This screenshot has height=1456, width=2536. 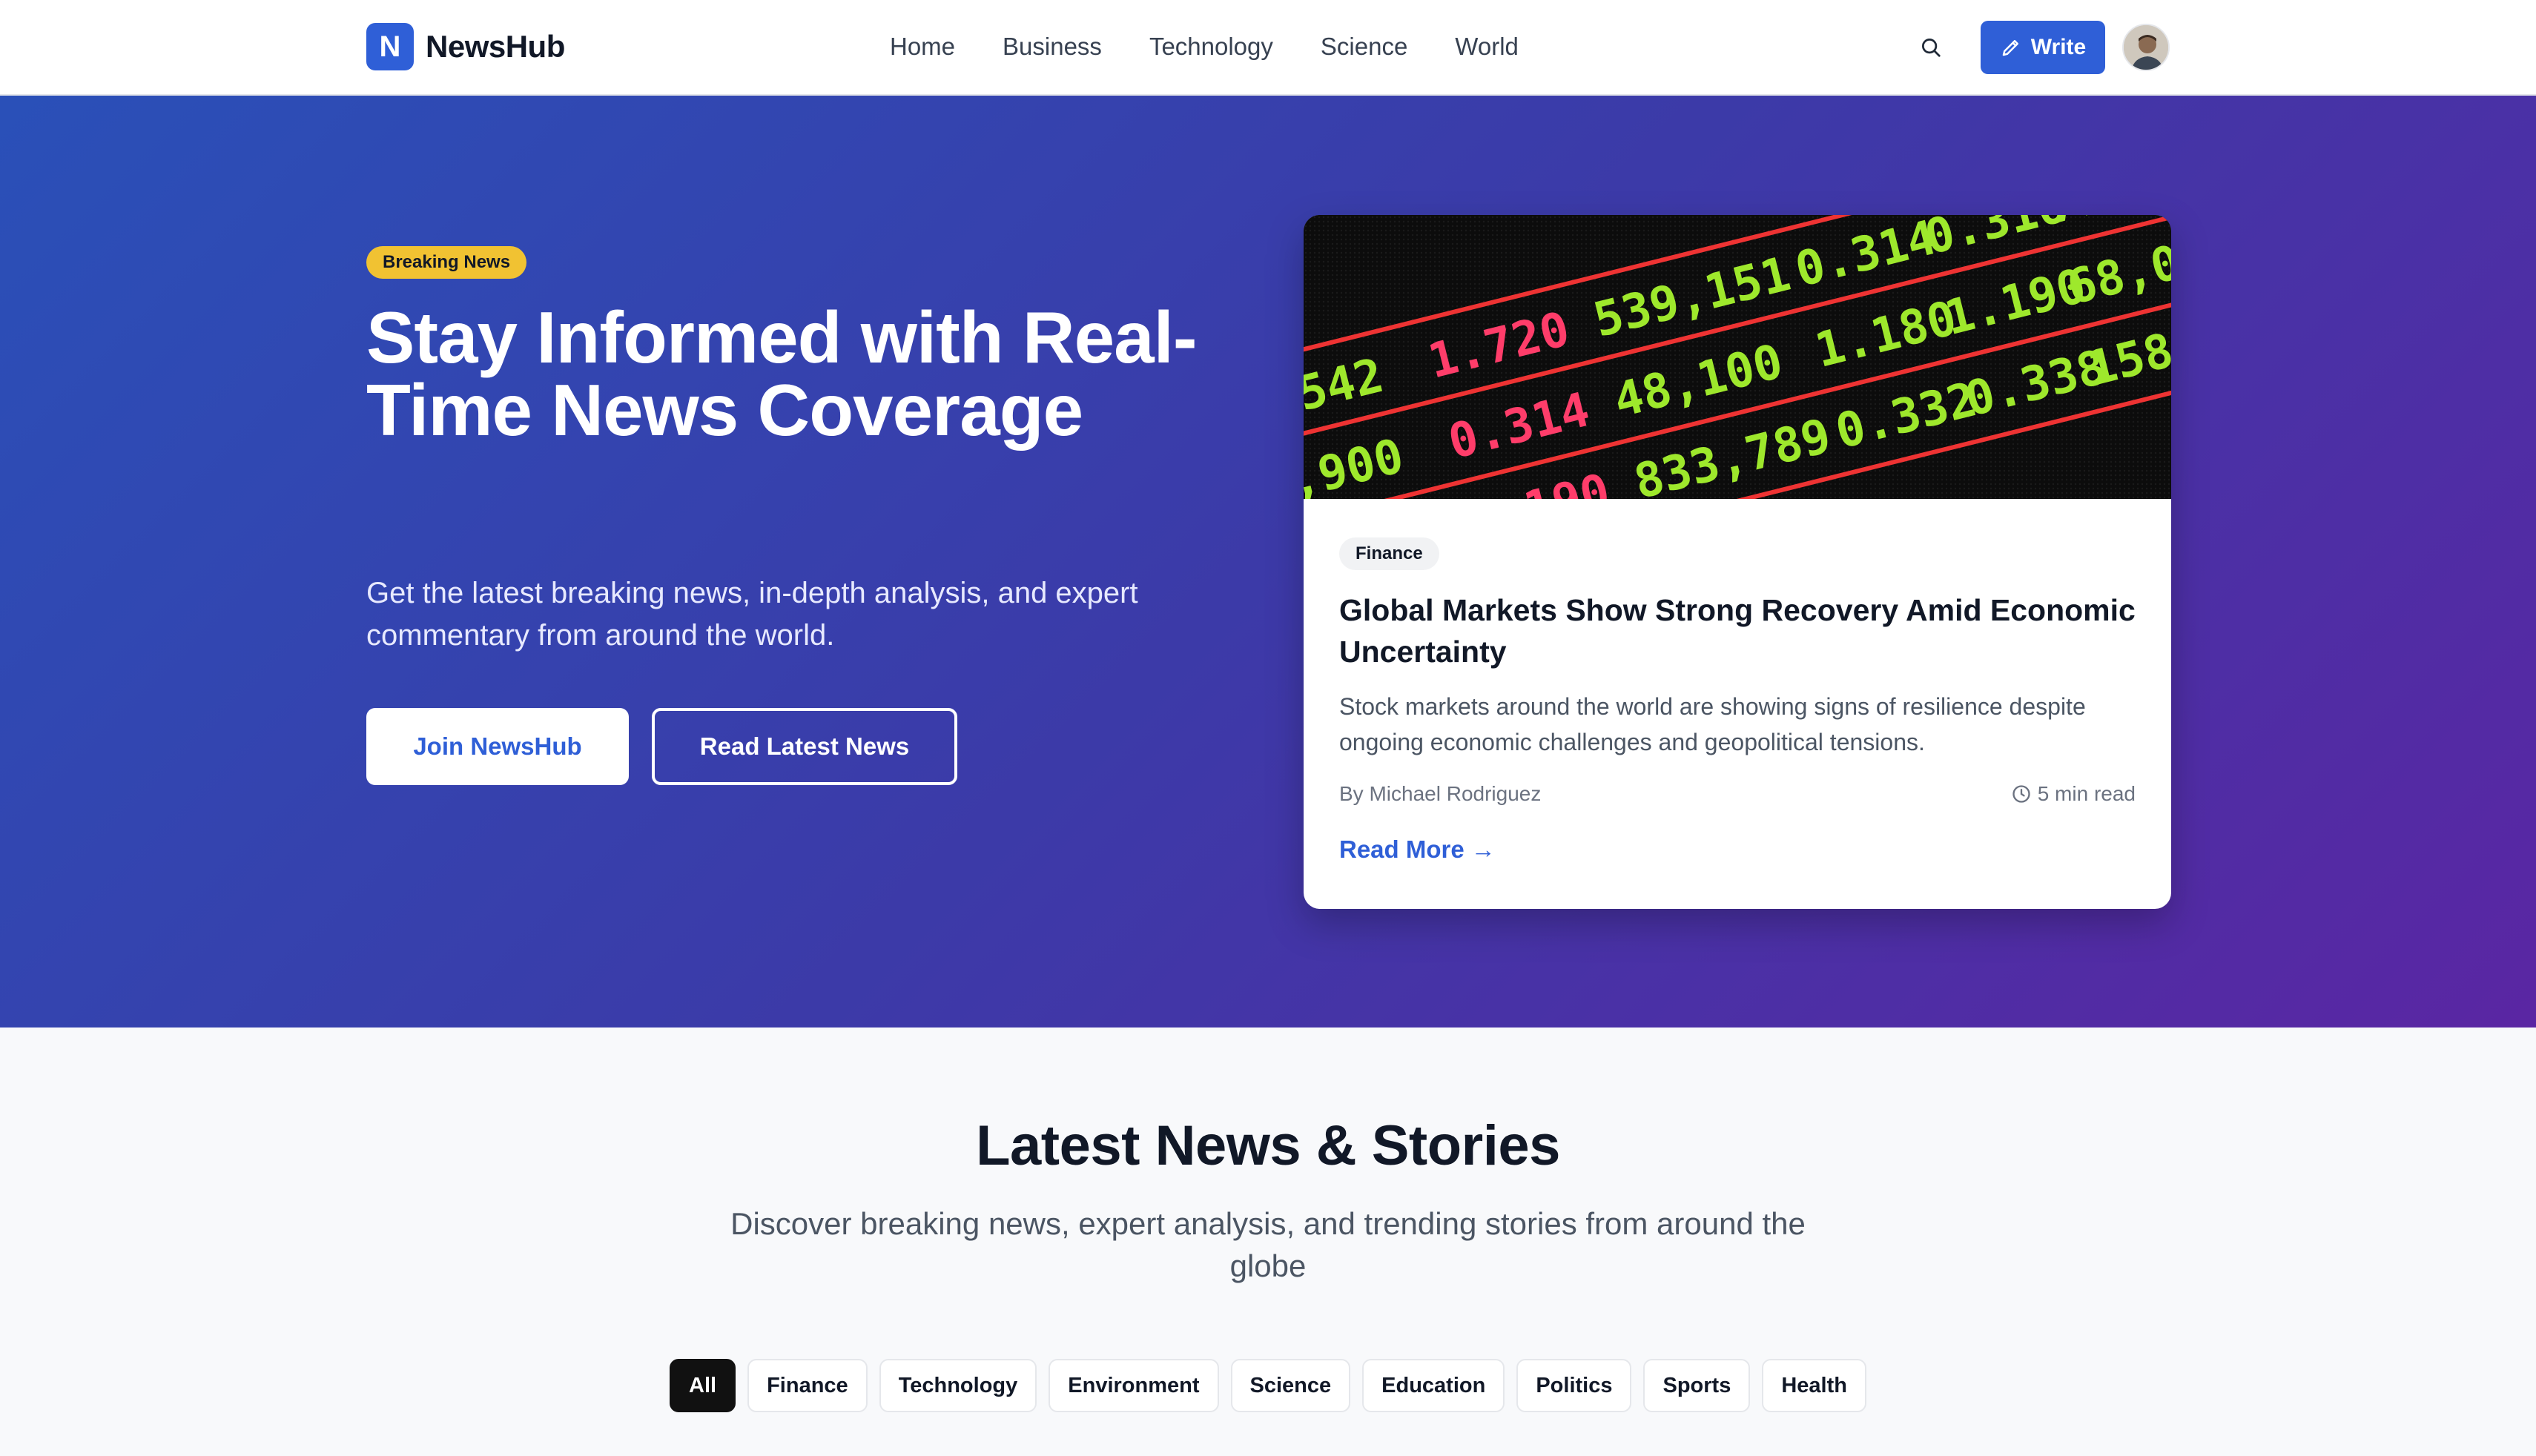 I want to click on article-meta: By Michael Rodriguez 5 min read, so click(x=1738, y=794).